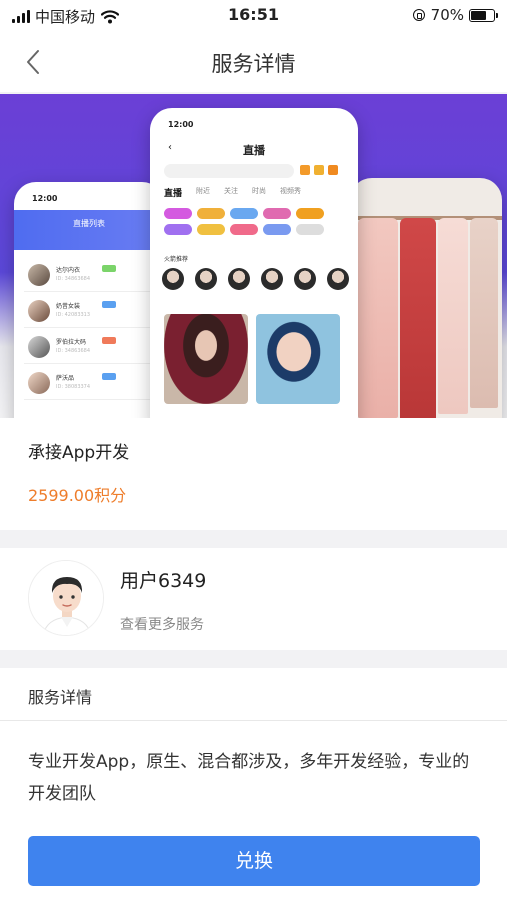 This screenshot has width=507, height=900. I want to click on nav-bar: 服务详情, so click(253, 62).